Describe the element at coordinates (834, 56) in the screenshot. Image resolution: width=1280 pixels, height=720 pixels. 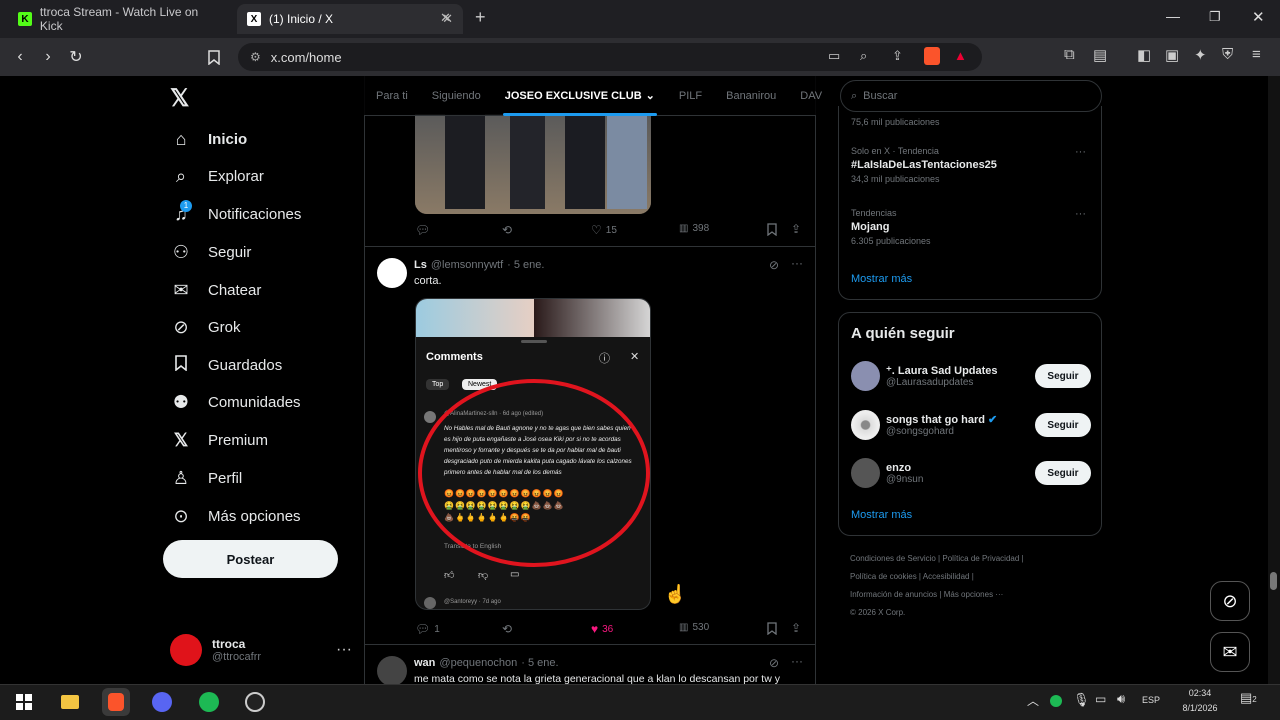
I see `cast-icon: ▭` at that location.